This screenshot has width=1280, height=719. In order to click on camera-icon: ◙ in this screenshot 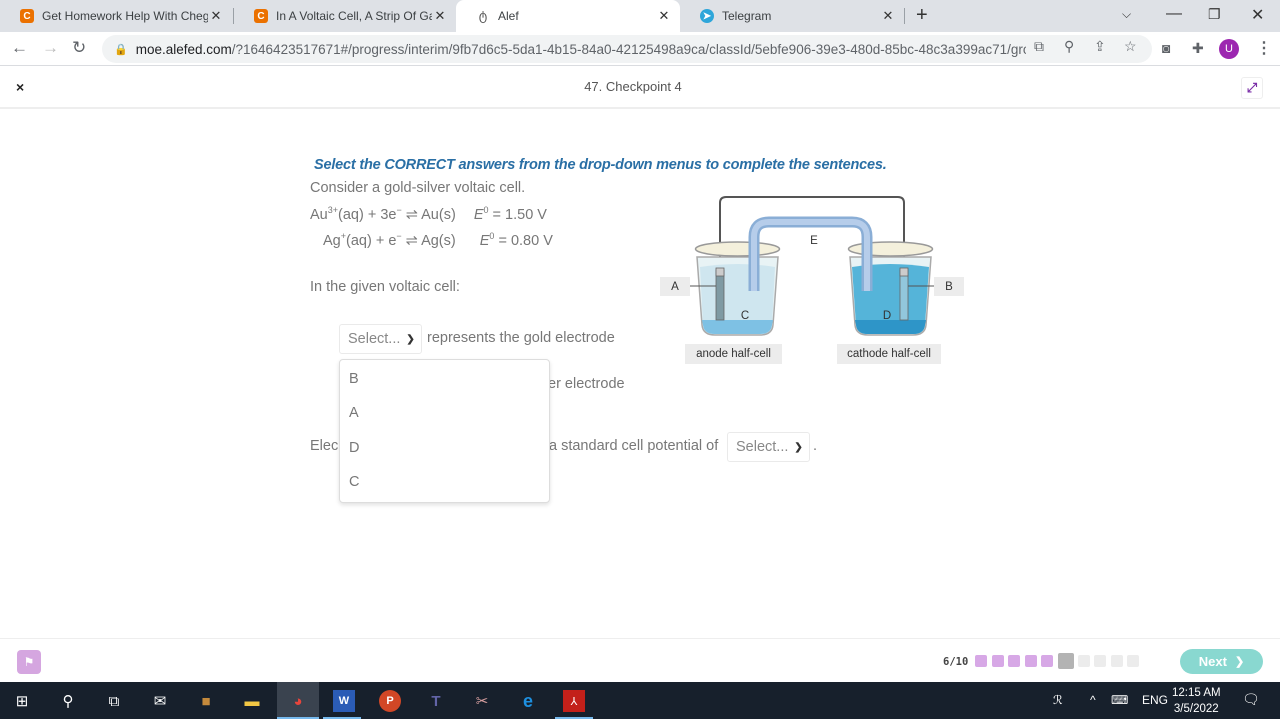, I will do `click(1166, 48)`.